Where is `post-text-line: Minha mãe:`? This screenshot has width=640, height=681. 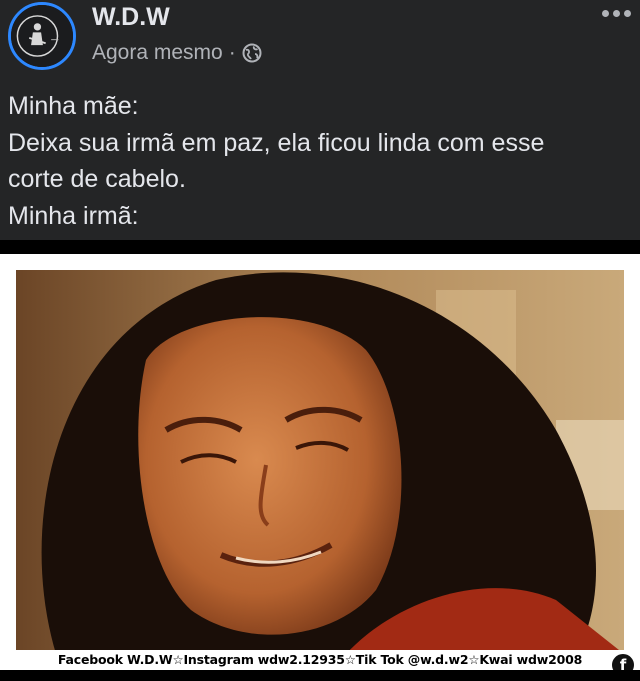
post-text-line: Minha mãe: is located at coordinates (73, 106).